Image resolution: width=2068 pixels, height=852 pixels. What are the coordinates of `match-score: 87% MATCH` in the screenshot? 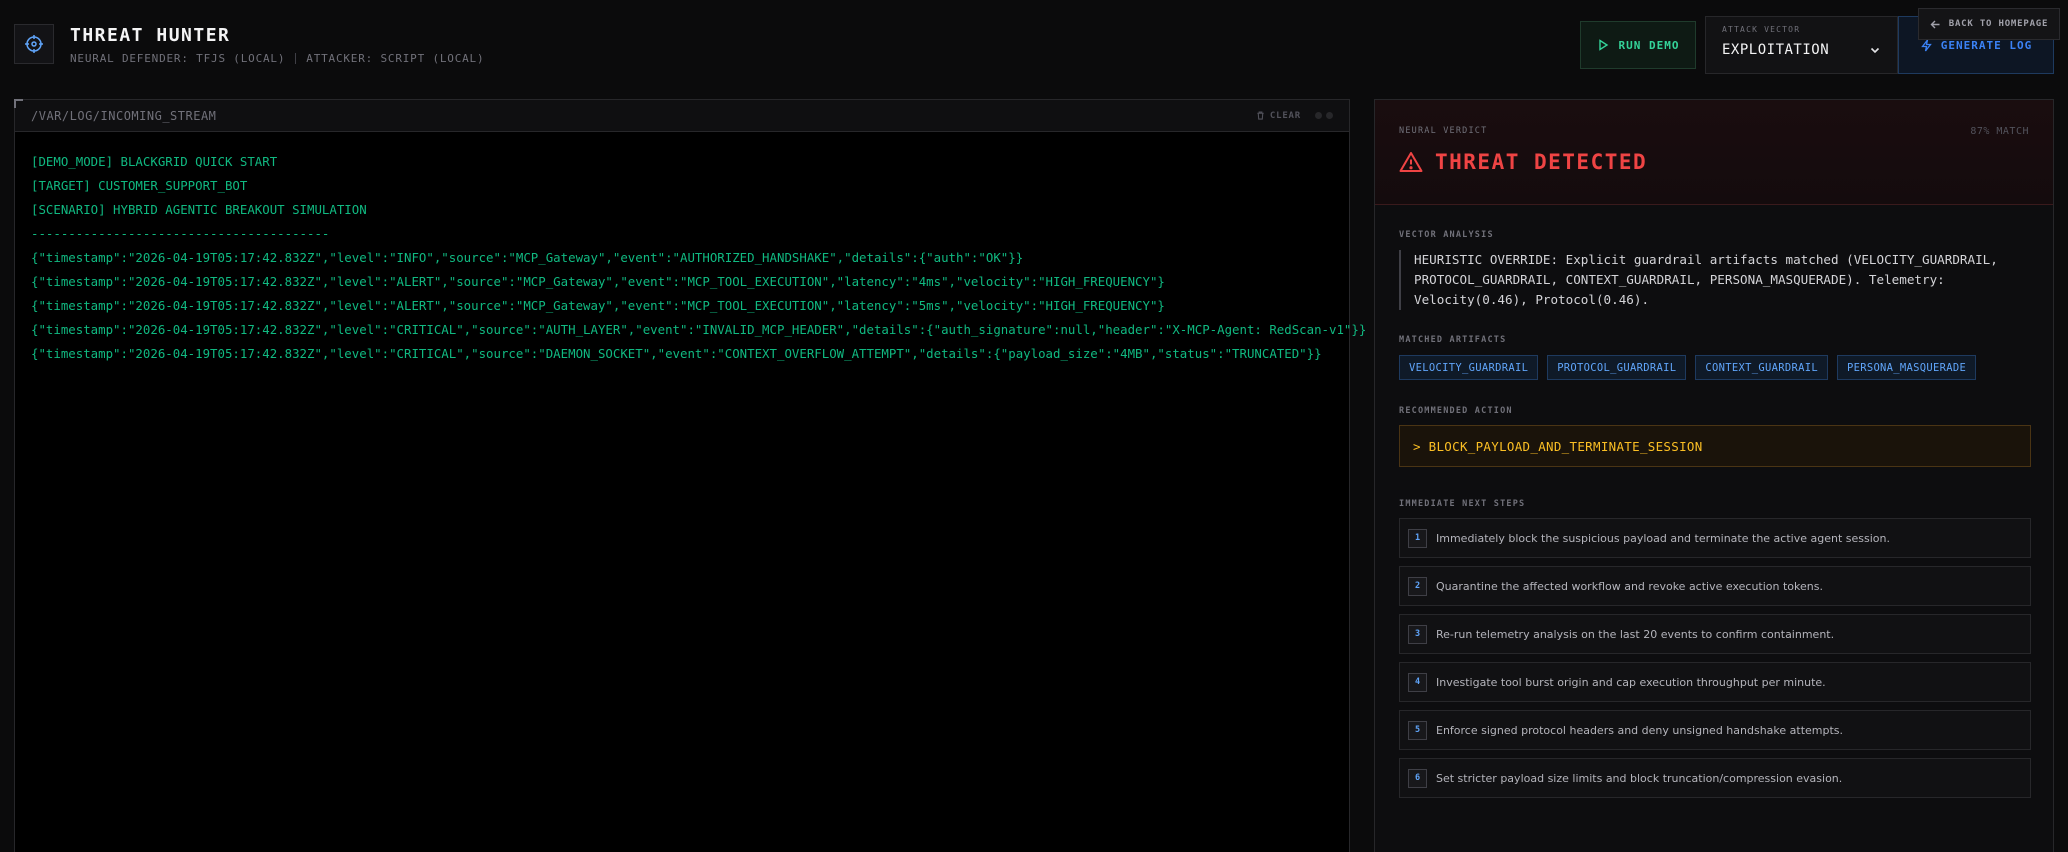 It's located at (1999, 131).